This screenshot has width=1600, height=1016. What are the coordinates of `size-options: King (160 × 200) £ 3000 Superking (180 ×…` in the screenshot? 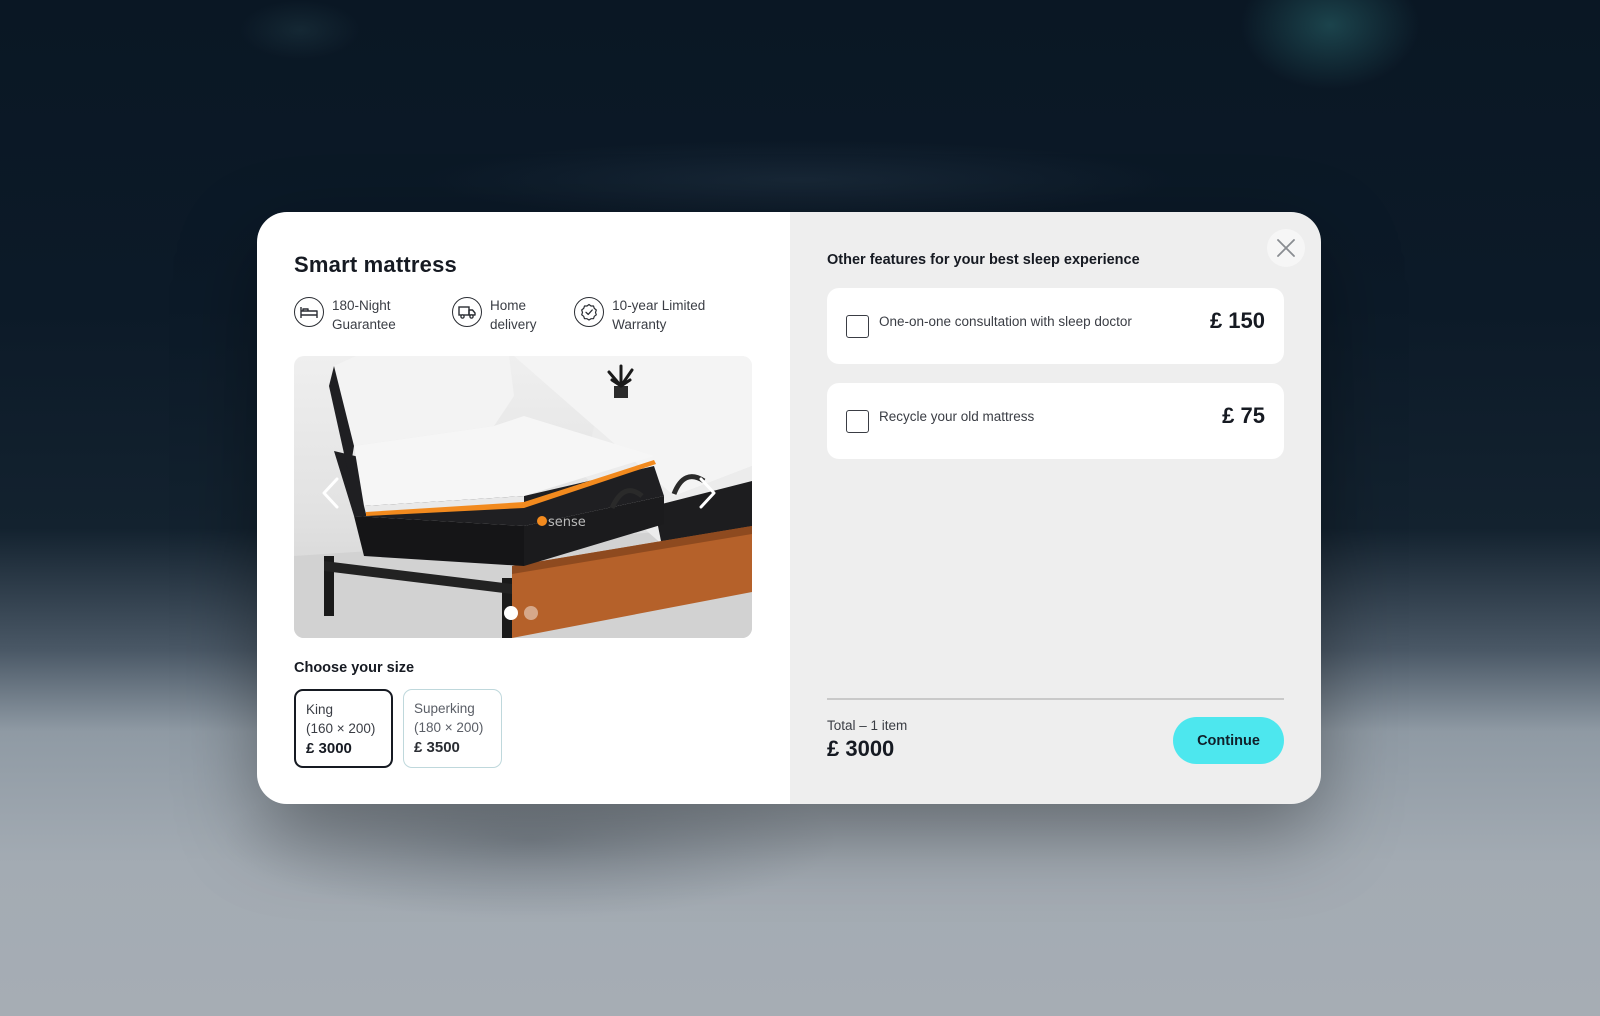 It's located at (523, 728).